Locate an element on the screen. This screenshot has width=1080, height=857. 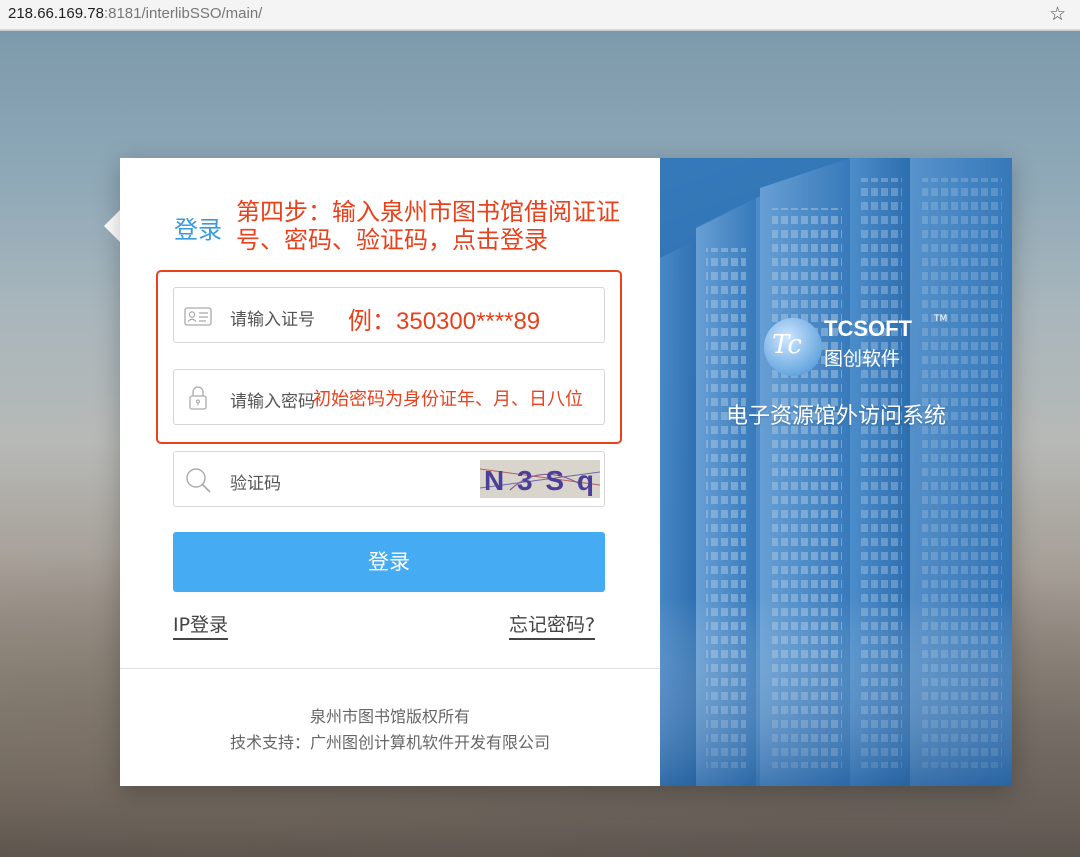
star-icon: ☆ is located at coordinates (1057, 14).